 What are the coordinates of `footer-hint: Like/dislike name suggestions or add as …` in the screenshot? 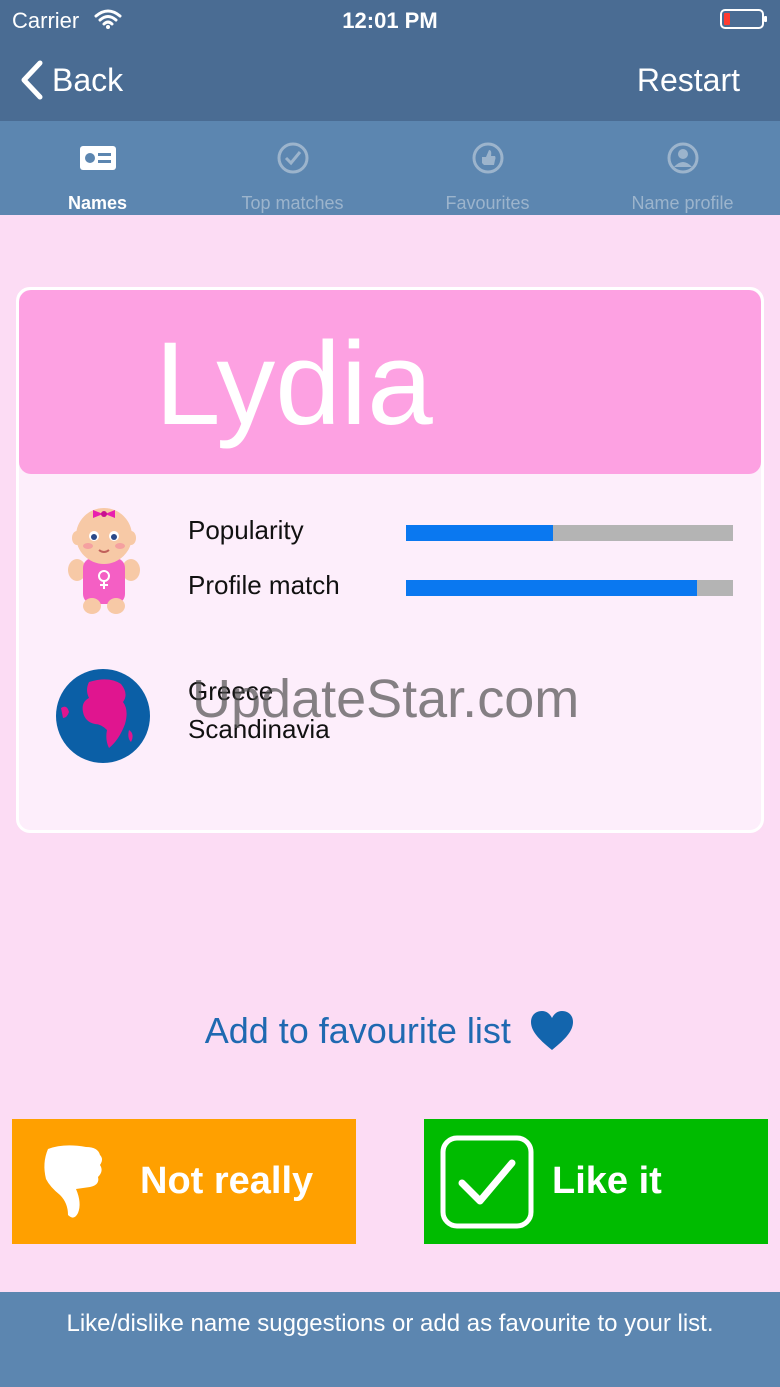 It's located at (390, 1339).